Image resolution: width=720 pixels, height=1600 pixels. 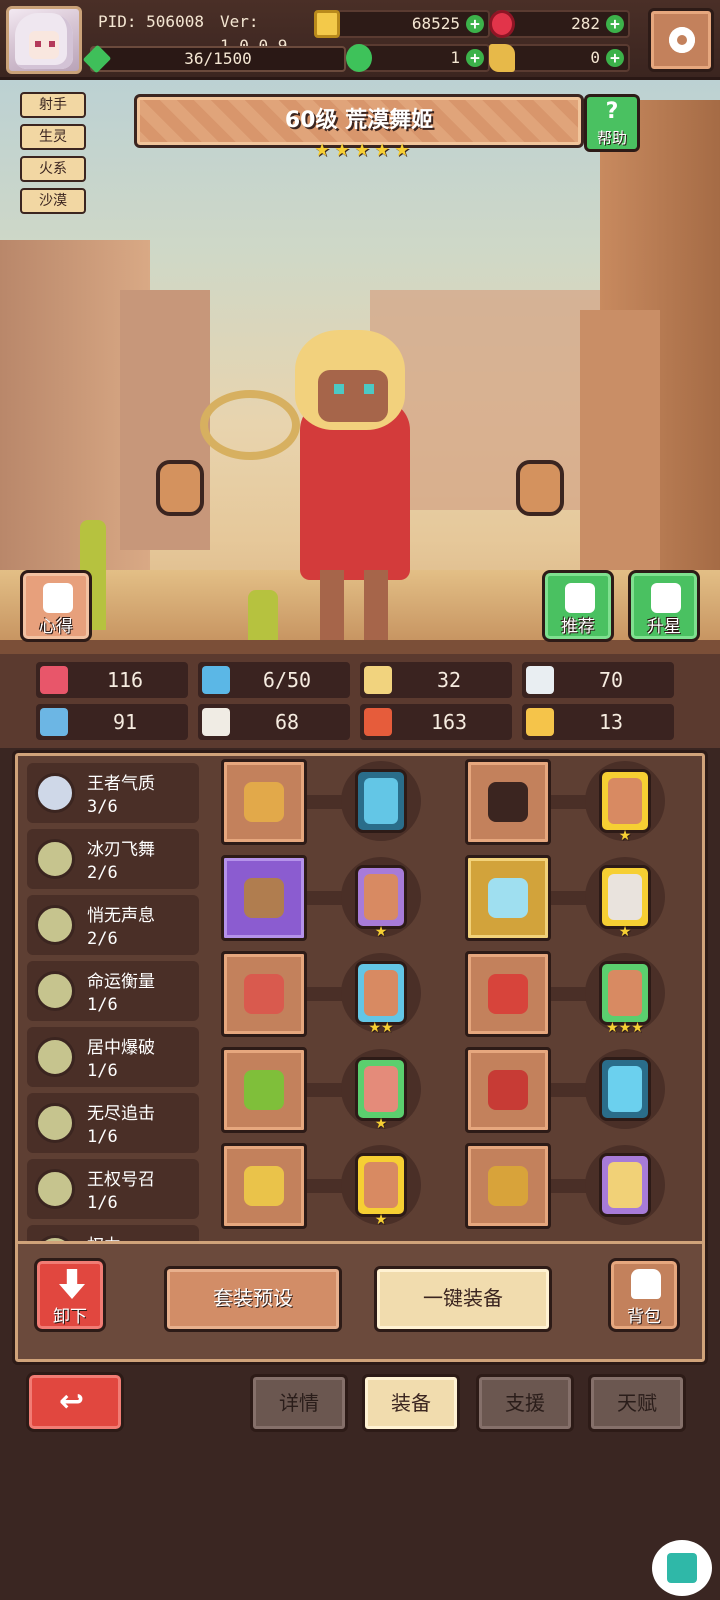 What do you see at coordinates (112, 680) in the screenshot?
I see `stat-hp: 116` at bounding box center [112, 680].